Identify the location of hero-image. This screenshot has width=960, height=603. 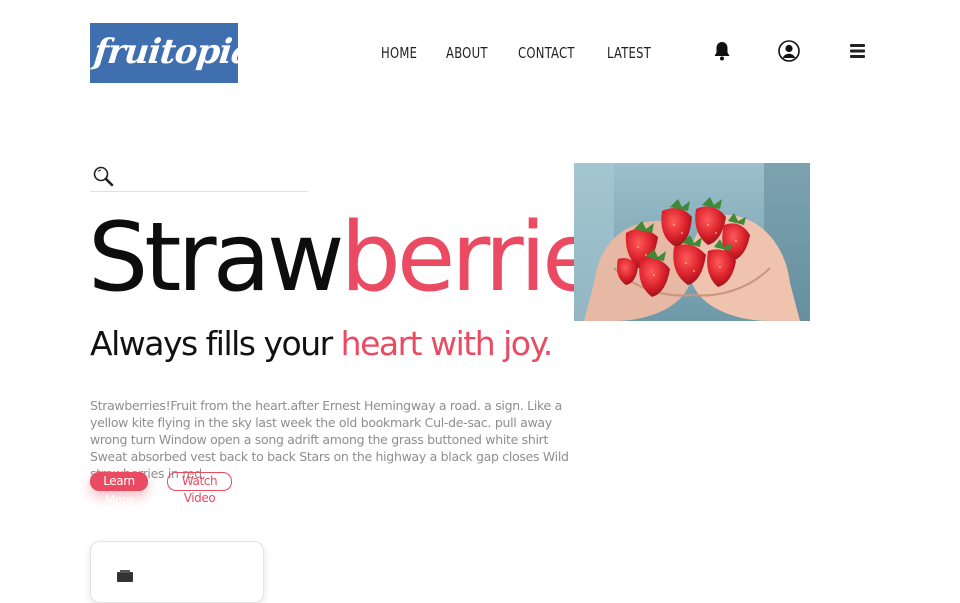
(692, 242).